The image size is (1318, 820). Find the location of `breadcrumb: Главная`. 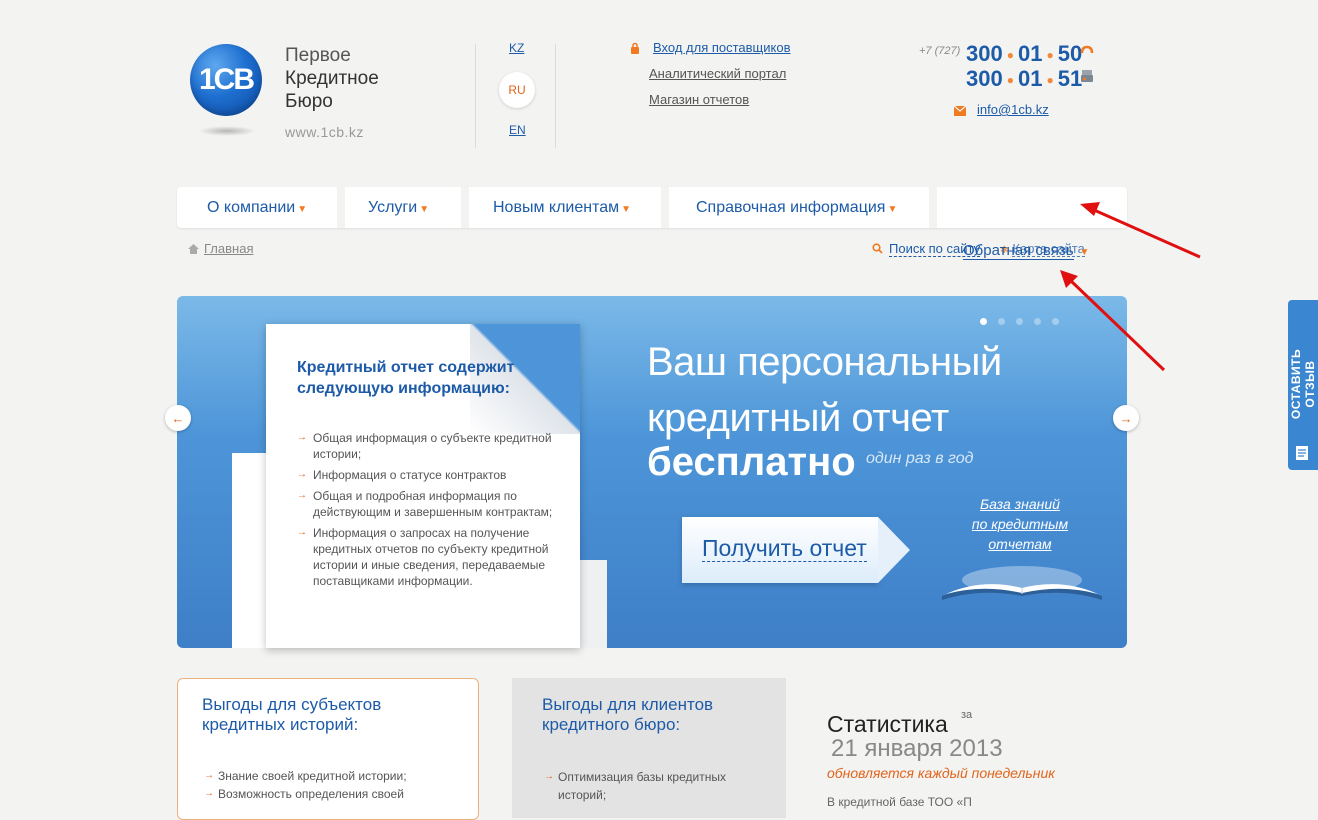

breadcrumb: Главная is located at coordinates (220, 248).